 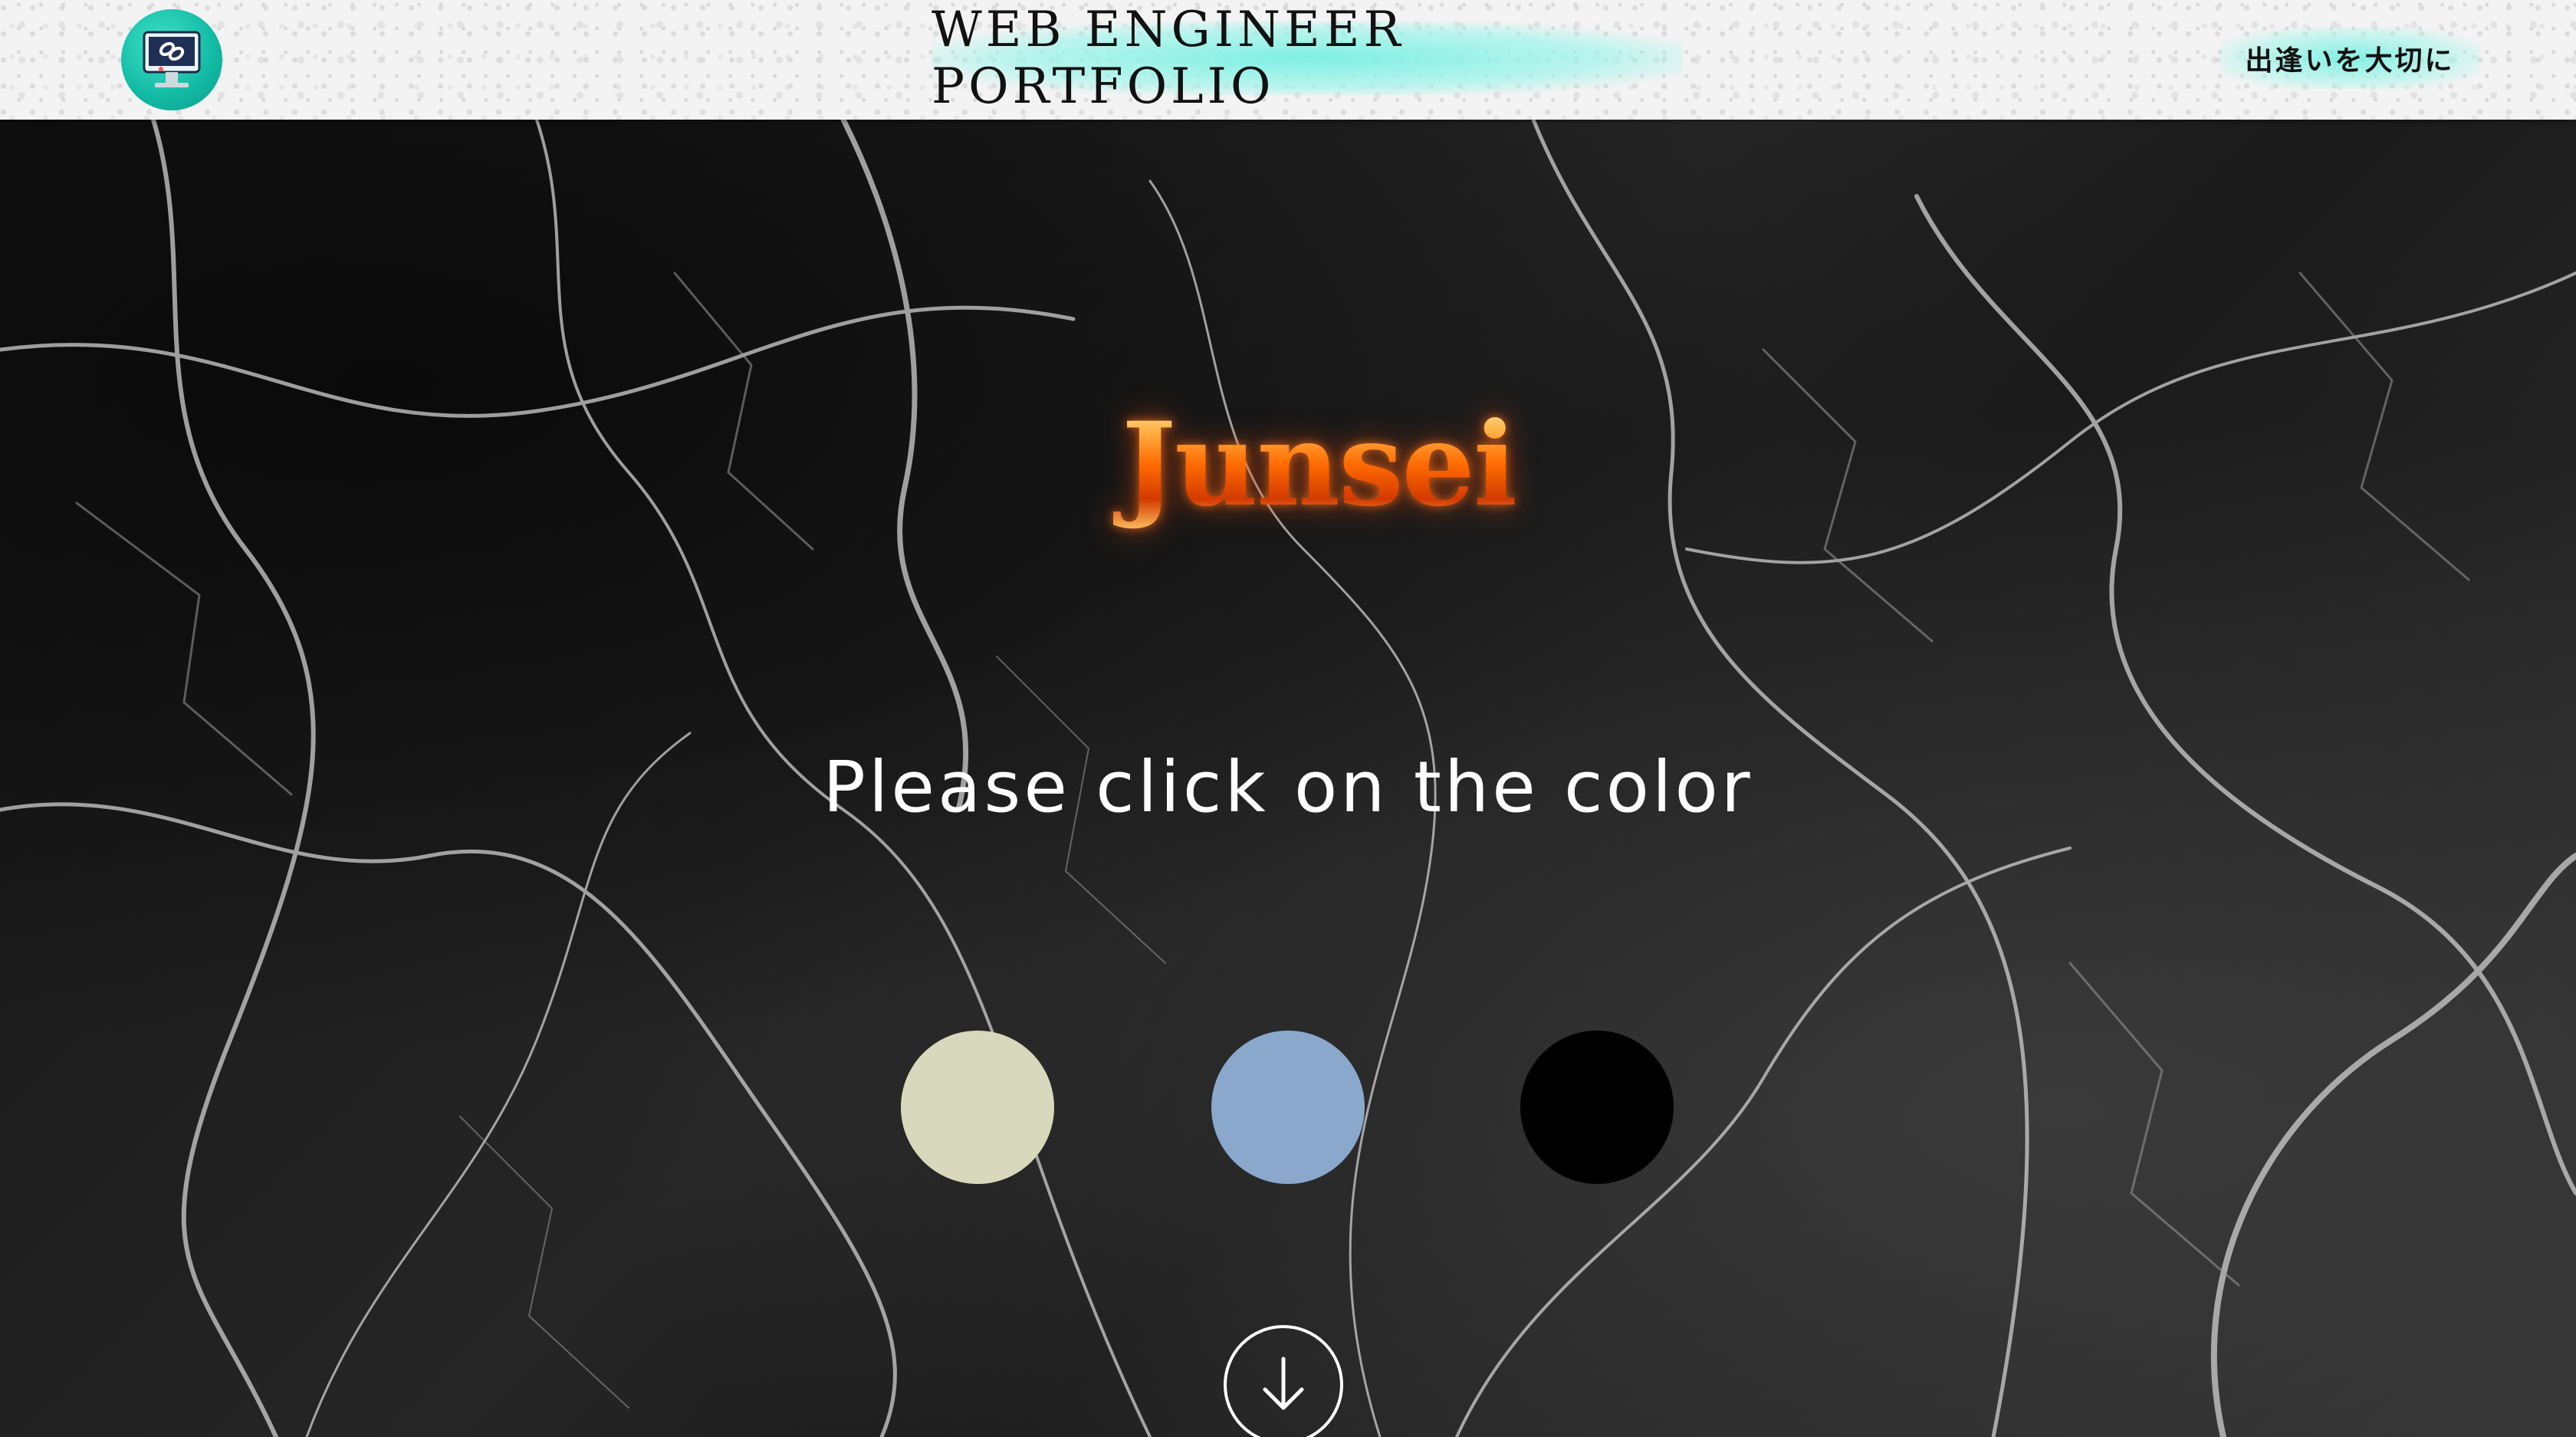 I want to click on computer-link-icon, so click(x=172, y=59).